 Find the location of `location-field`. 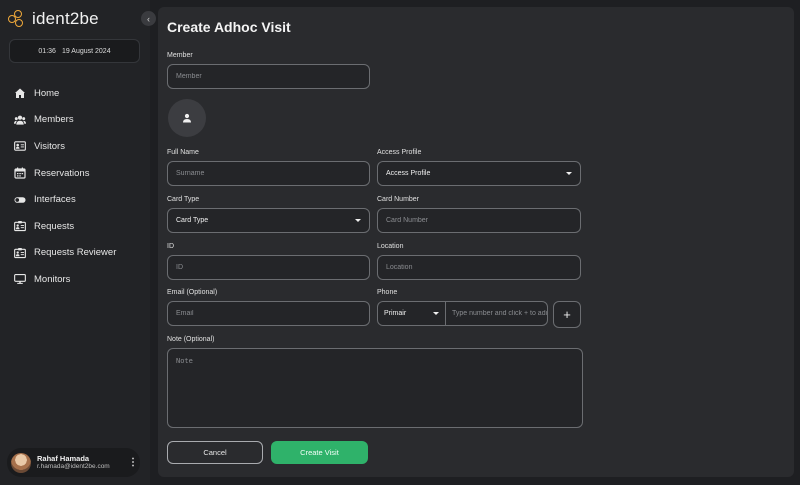

location-field is located at coordinates (479, 267).